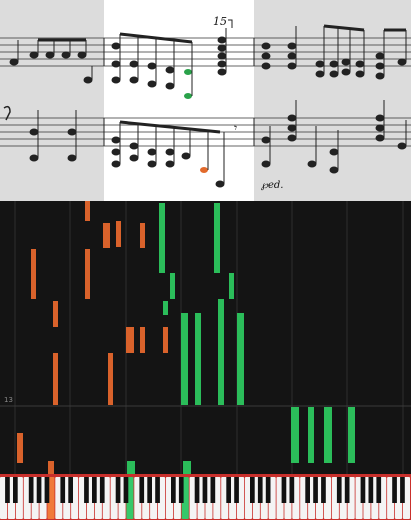  I want to click on page-current, so click(179, 100).